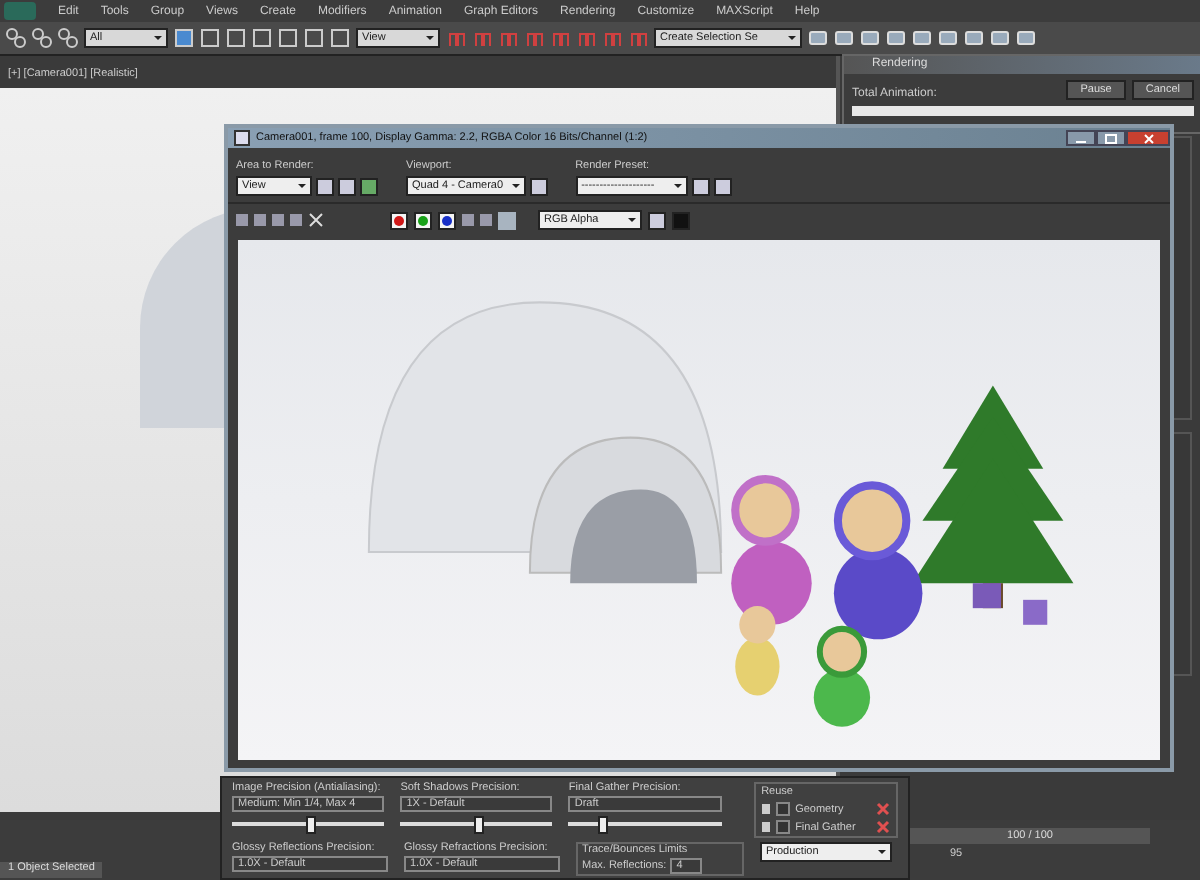 This screenshot has height=880, width=1200. I want to click on maximize-button, so click(1111, 138).